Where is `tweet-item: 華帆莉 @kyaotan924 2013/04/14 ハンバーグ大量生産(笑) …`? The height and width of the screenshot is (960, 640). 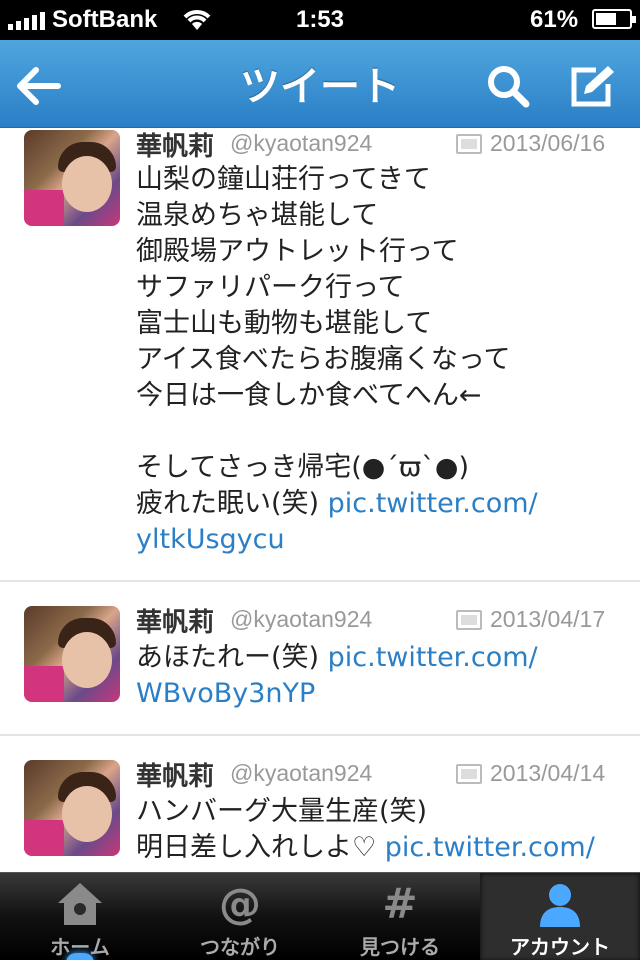
tweet-item: 華帆莉 @kyaotan924 2013/04/14 ハンバーグ大量生産(笑) … is located at coordinates (320, 804).